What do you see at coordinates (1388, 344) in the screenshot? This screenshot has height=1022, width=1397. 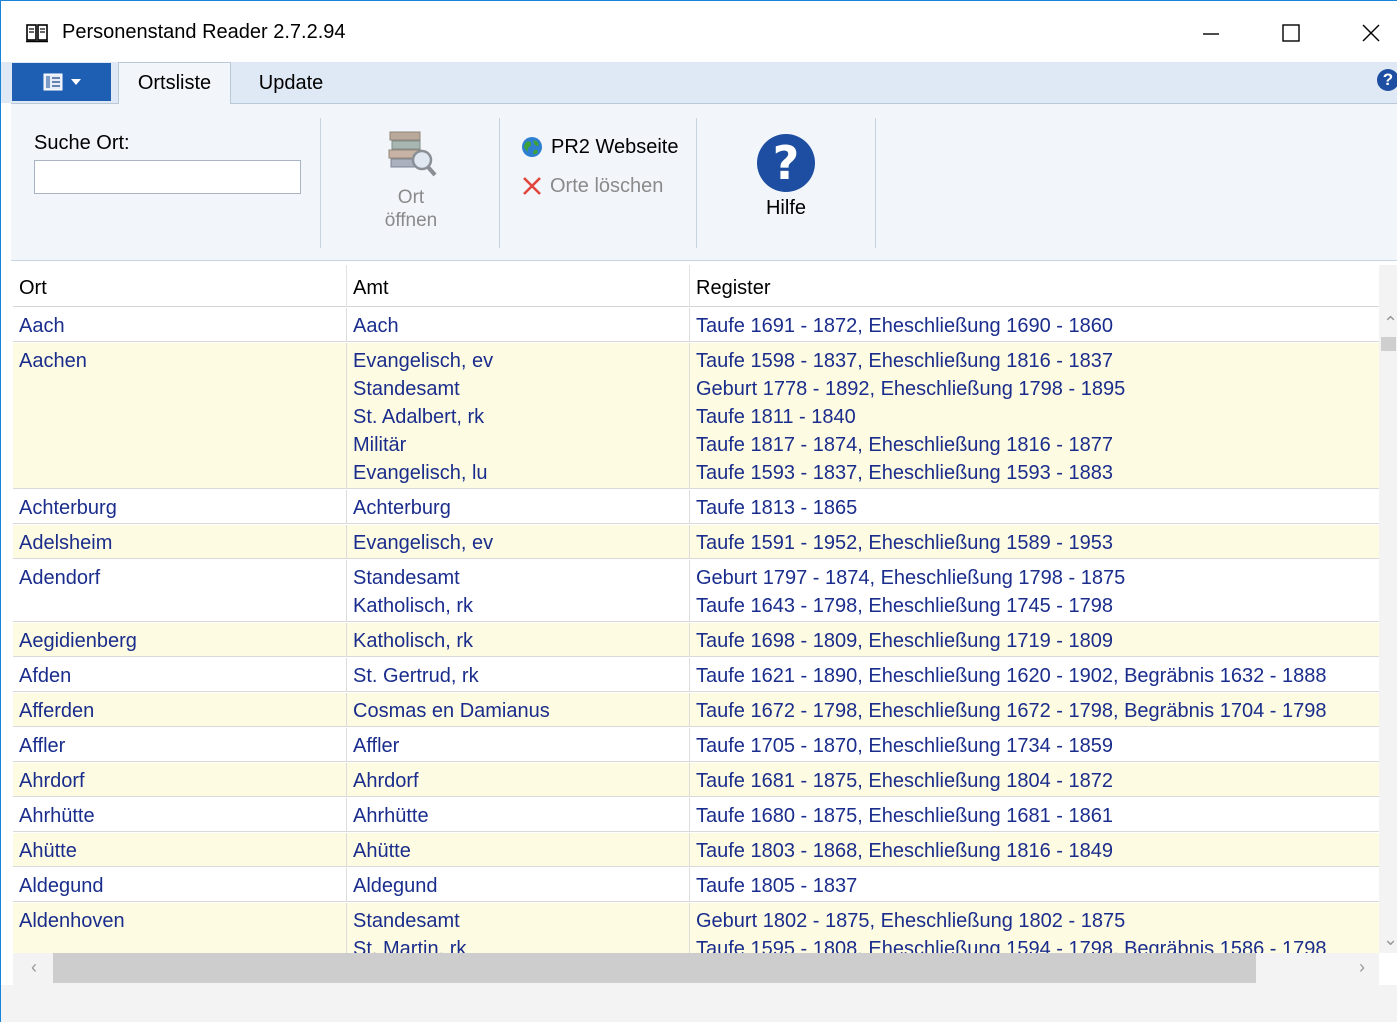 I see `vertical-scroll-thumb` at bounding box center [1388, 344].